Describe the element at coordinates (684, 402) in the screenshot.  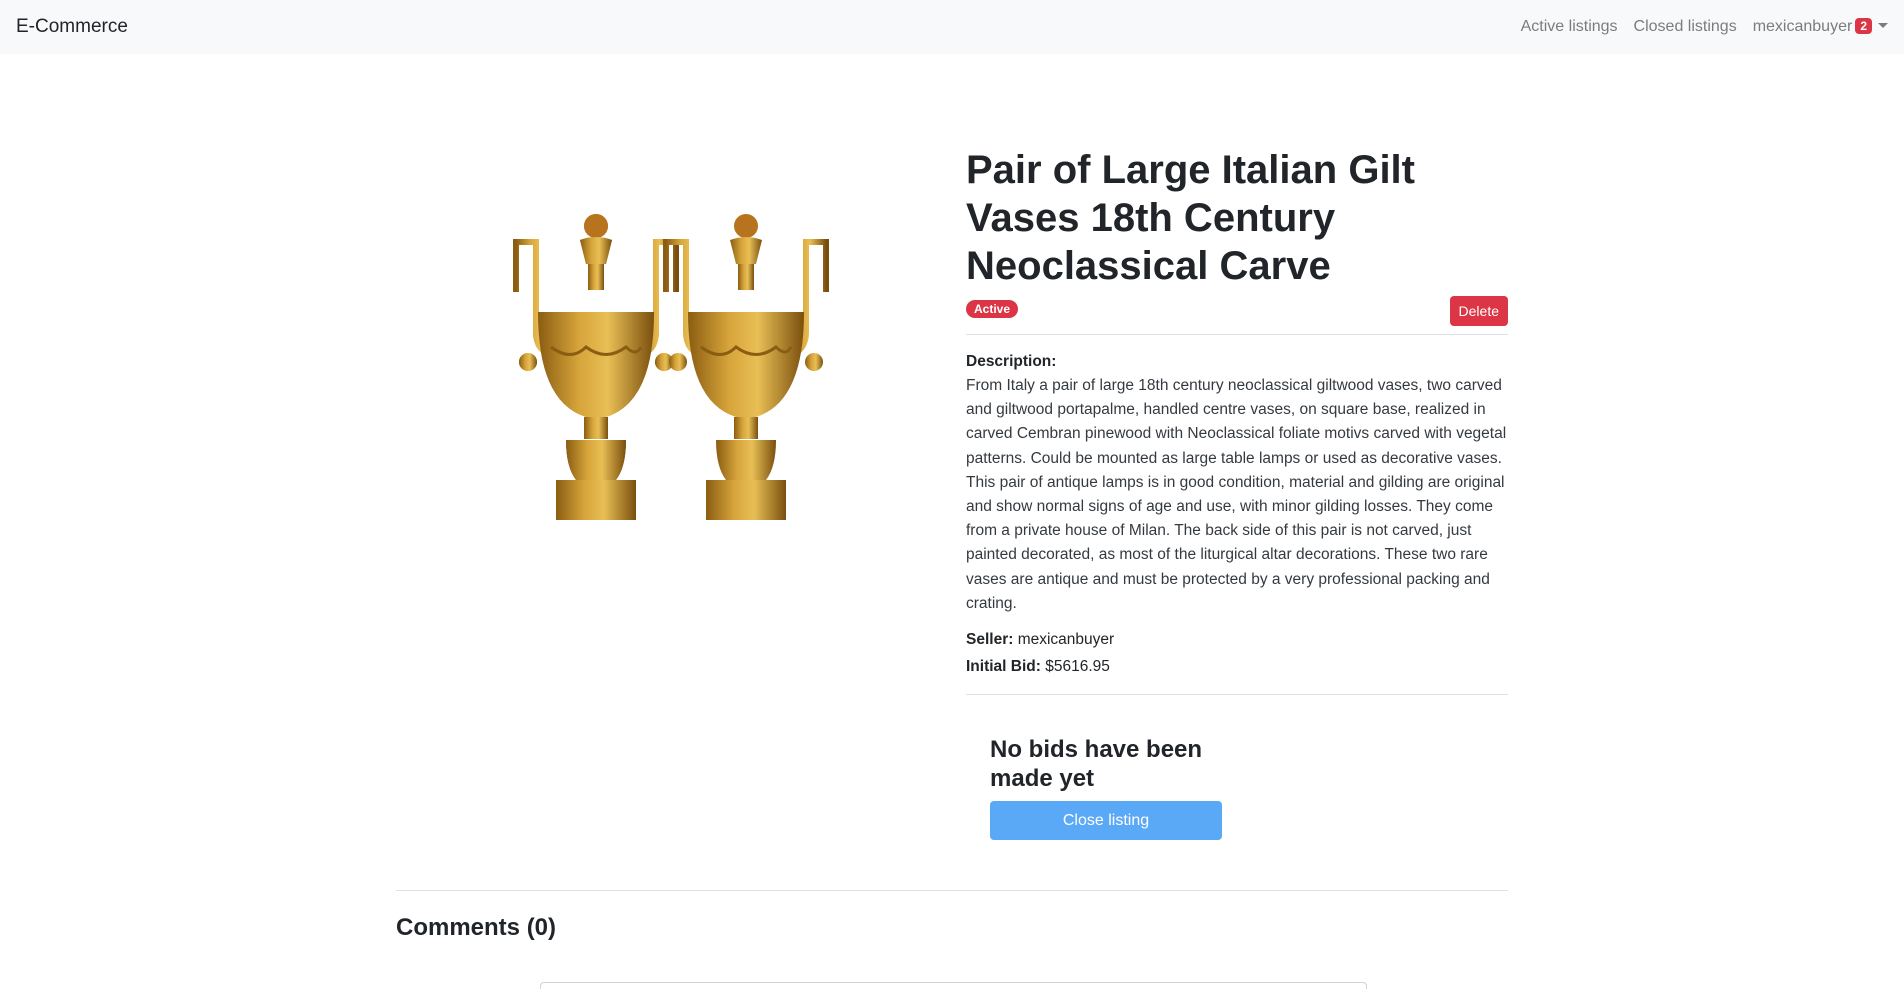
I see `gilt-vases-image` at that location.